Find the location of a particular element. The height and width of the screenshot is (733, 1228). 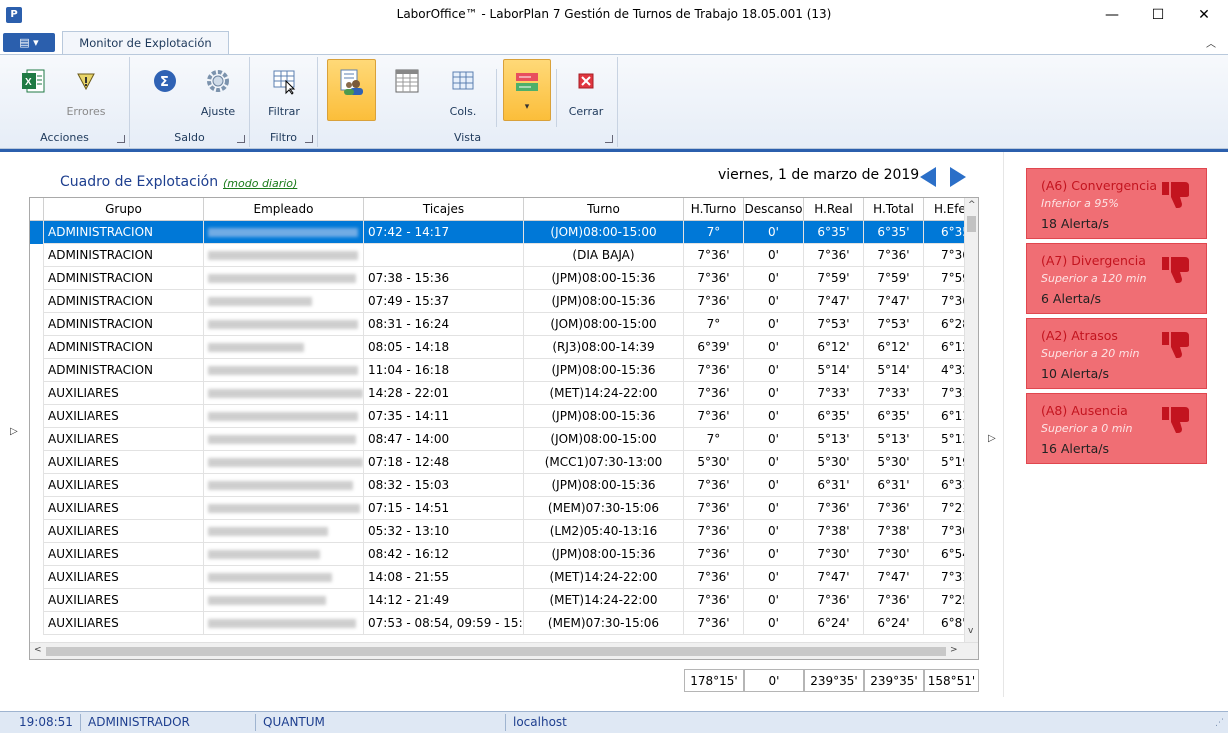

col-header-grupo: Grupo is located at coordinates (124, 209).